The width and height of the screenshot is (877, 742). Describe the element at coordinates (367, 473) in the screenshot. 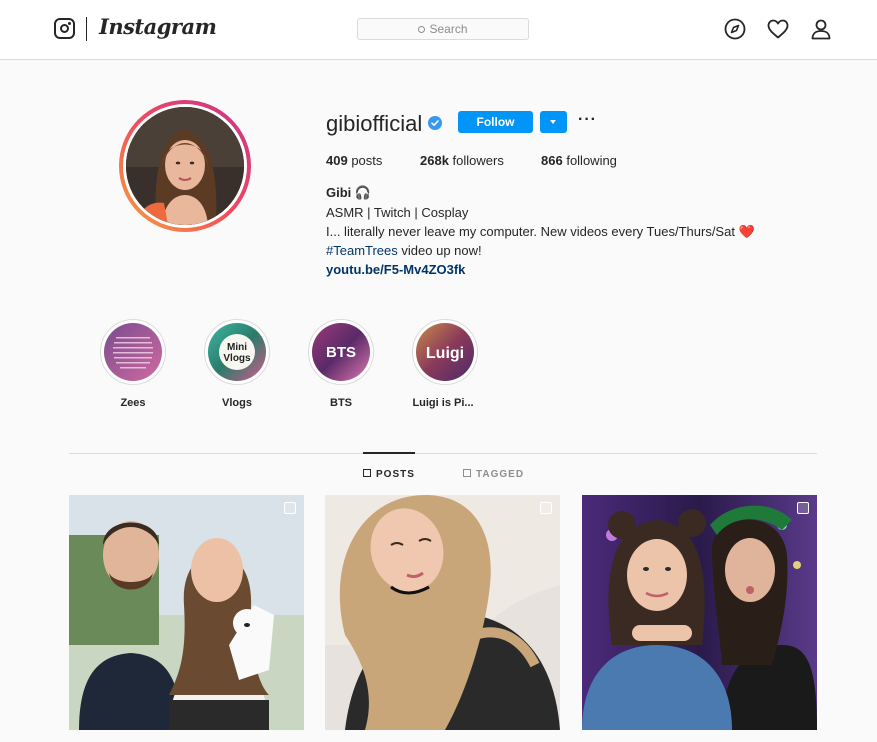

I see `grid-icon` at that location.